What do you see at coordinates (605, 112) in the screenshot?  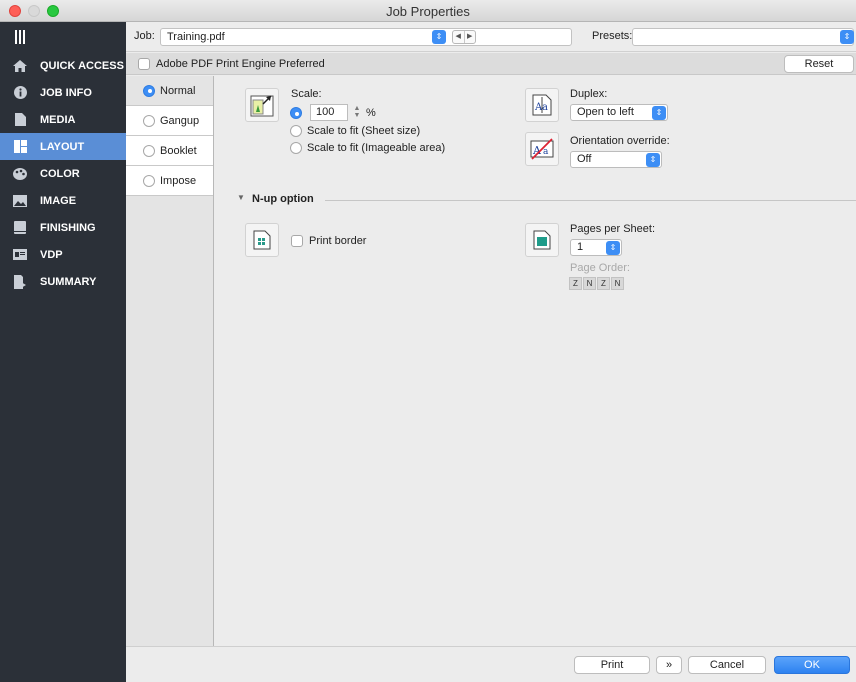 I see `duplex-select-value: Open to left` at bounding box center [605, 112].